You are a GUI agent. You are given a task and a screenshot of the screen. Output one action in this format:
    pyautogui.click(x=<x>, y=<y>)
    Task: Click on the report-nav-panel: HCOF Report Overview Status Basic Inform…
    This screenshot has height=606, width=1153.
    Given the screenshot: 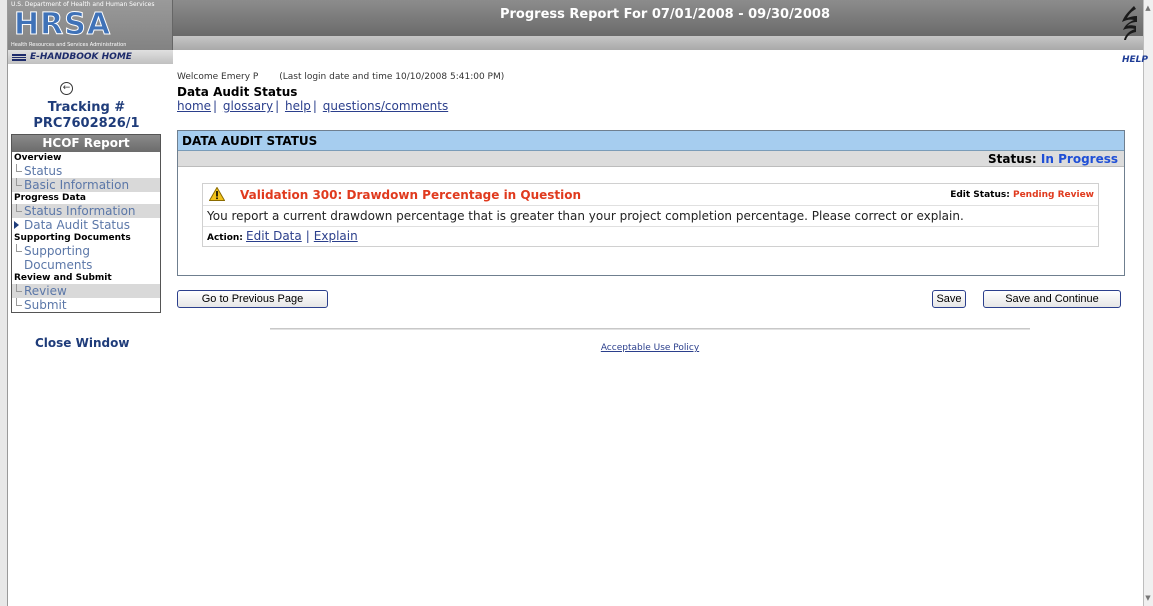 What is the action you would take?
    pyautogui.click(x=86, y=223)
    